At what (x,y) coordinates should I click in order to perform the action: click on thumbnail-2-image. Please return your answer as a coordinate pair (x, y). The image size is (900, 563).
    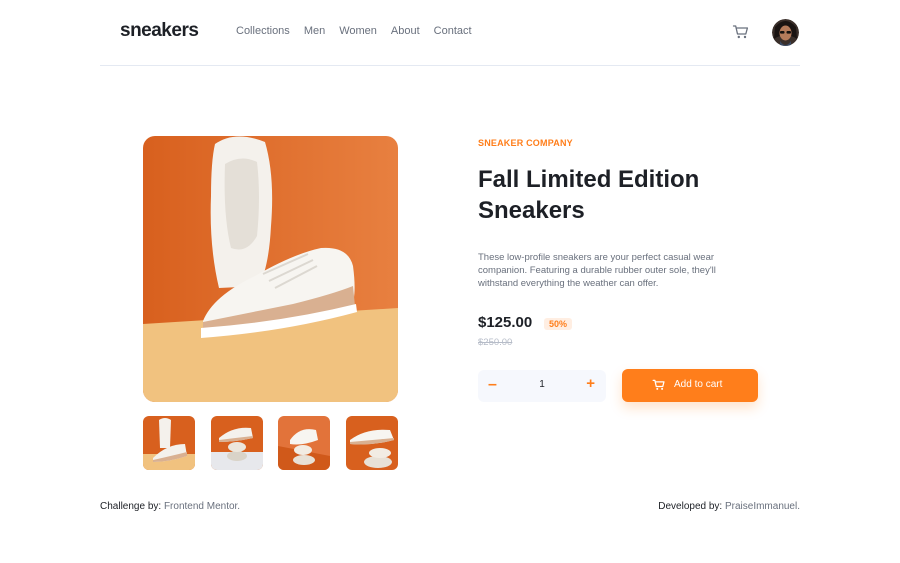
    Looking at the image, I should click on (237, 443).